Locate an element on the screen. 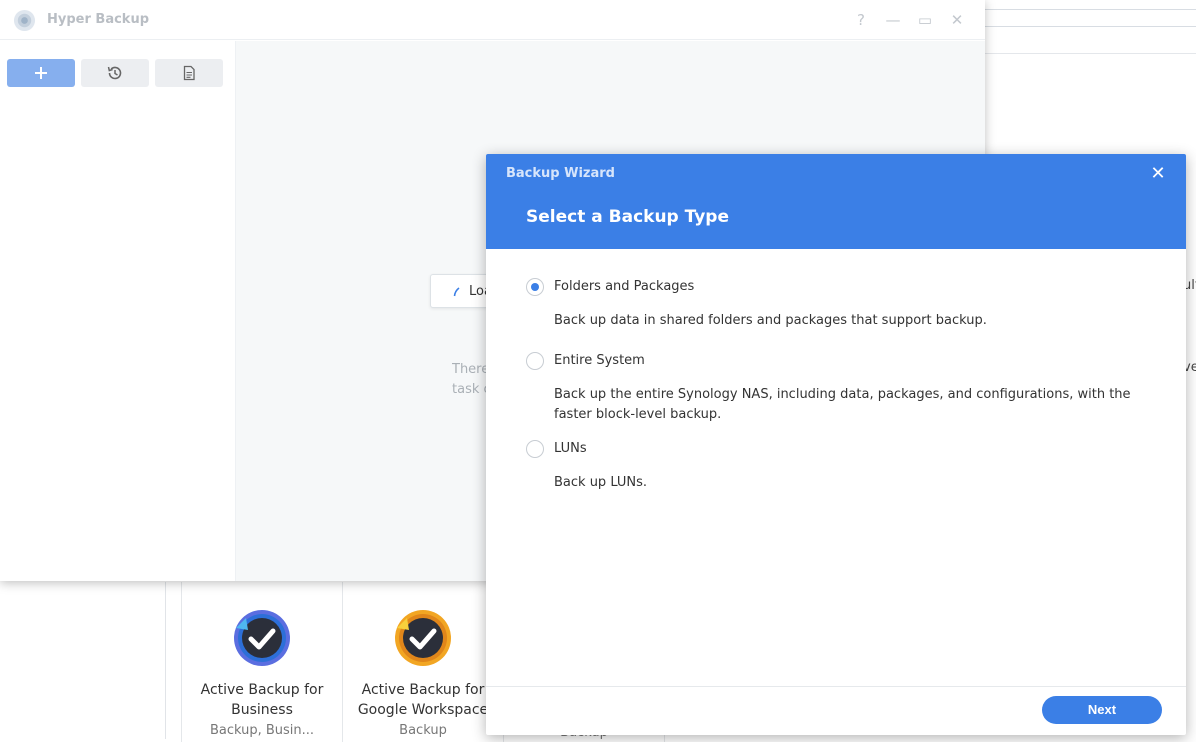  footer-divider is located at coordinates (836, 686).